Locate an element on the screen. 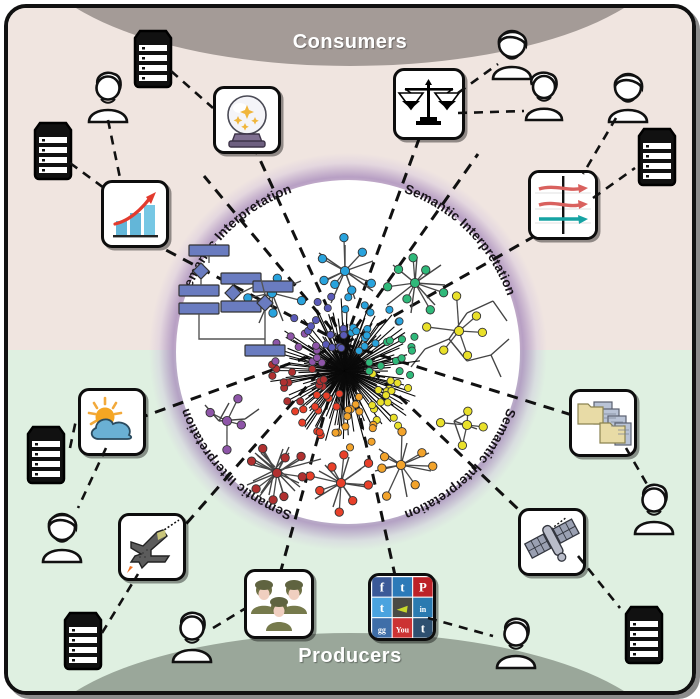  balance-scale-icon is located at coordinates (429, 104).